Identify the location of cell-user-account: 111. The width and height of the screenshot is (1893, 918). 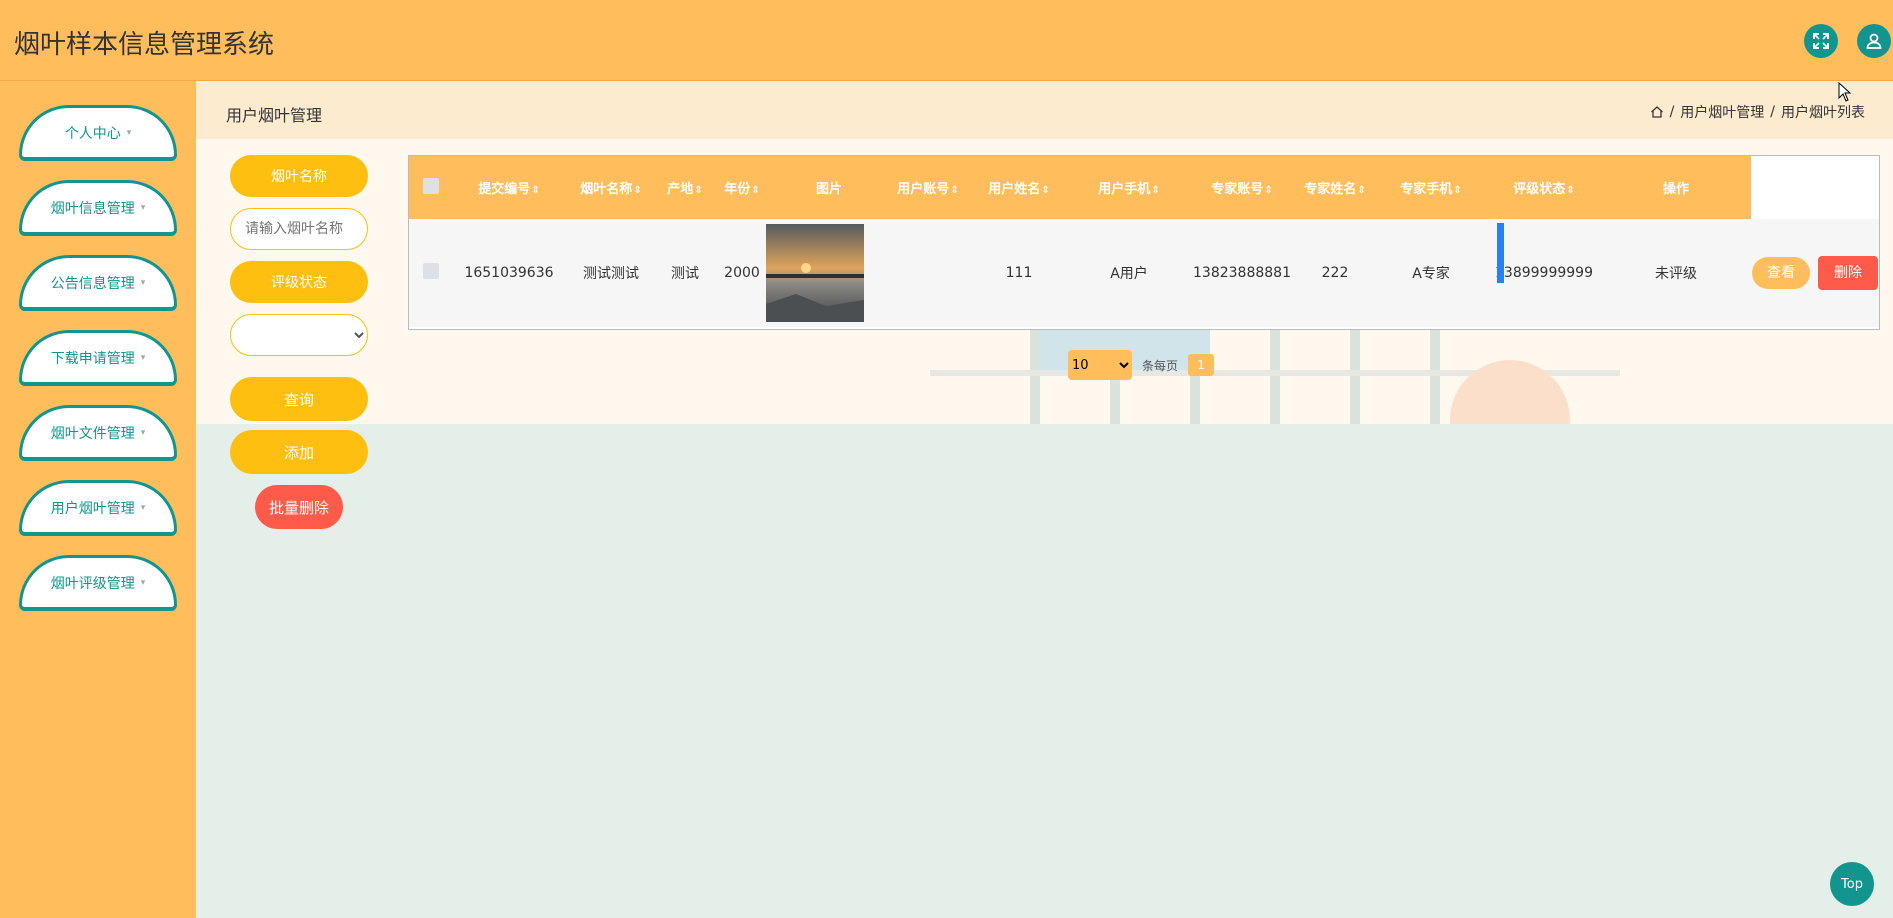
(1019, 273).